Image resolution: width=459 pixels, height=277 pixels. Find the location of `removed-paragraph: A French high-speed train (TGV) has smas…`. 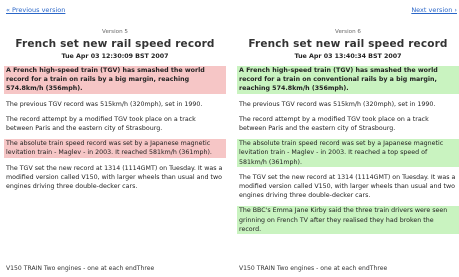

removed-paragraph: A French high-speed train (TGV) has smas… is located at coordinates (115, 80).